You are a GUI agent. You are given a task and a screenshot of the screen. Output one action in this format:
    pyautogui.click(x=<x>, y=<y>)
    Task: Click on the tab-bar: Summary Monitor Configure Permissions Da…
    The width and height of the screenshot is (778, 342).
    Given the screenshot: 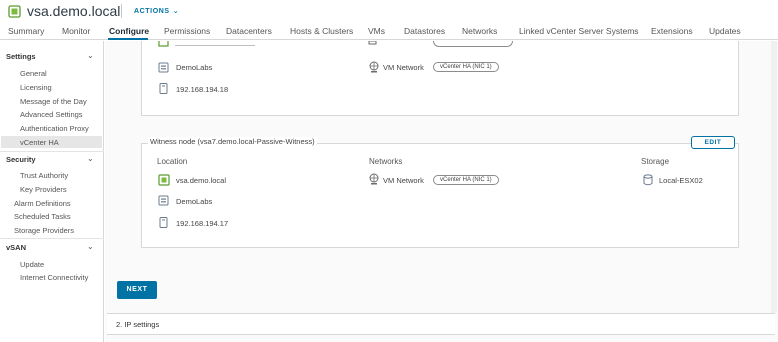 What is the action you would take?
    pyautogui.click(x=389, y=31)
    